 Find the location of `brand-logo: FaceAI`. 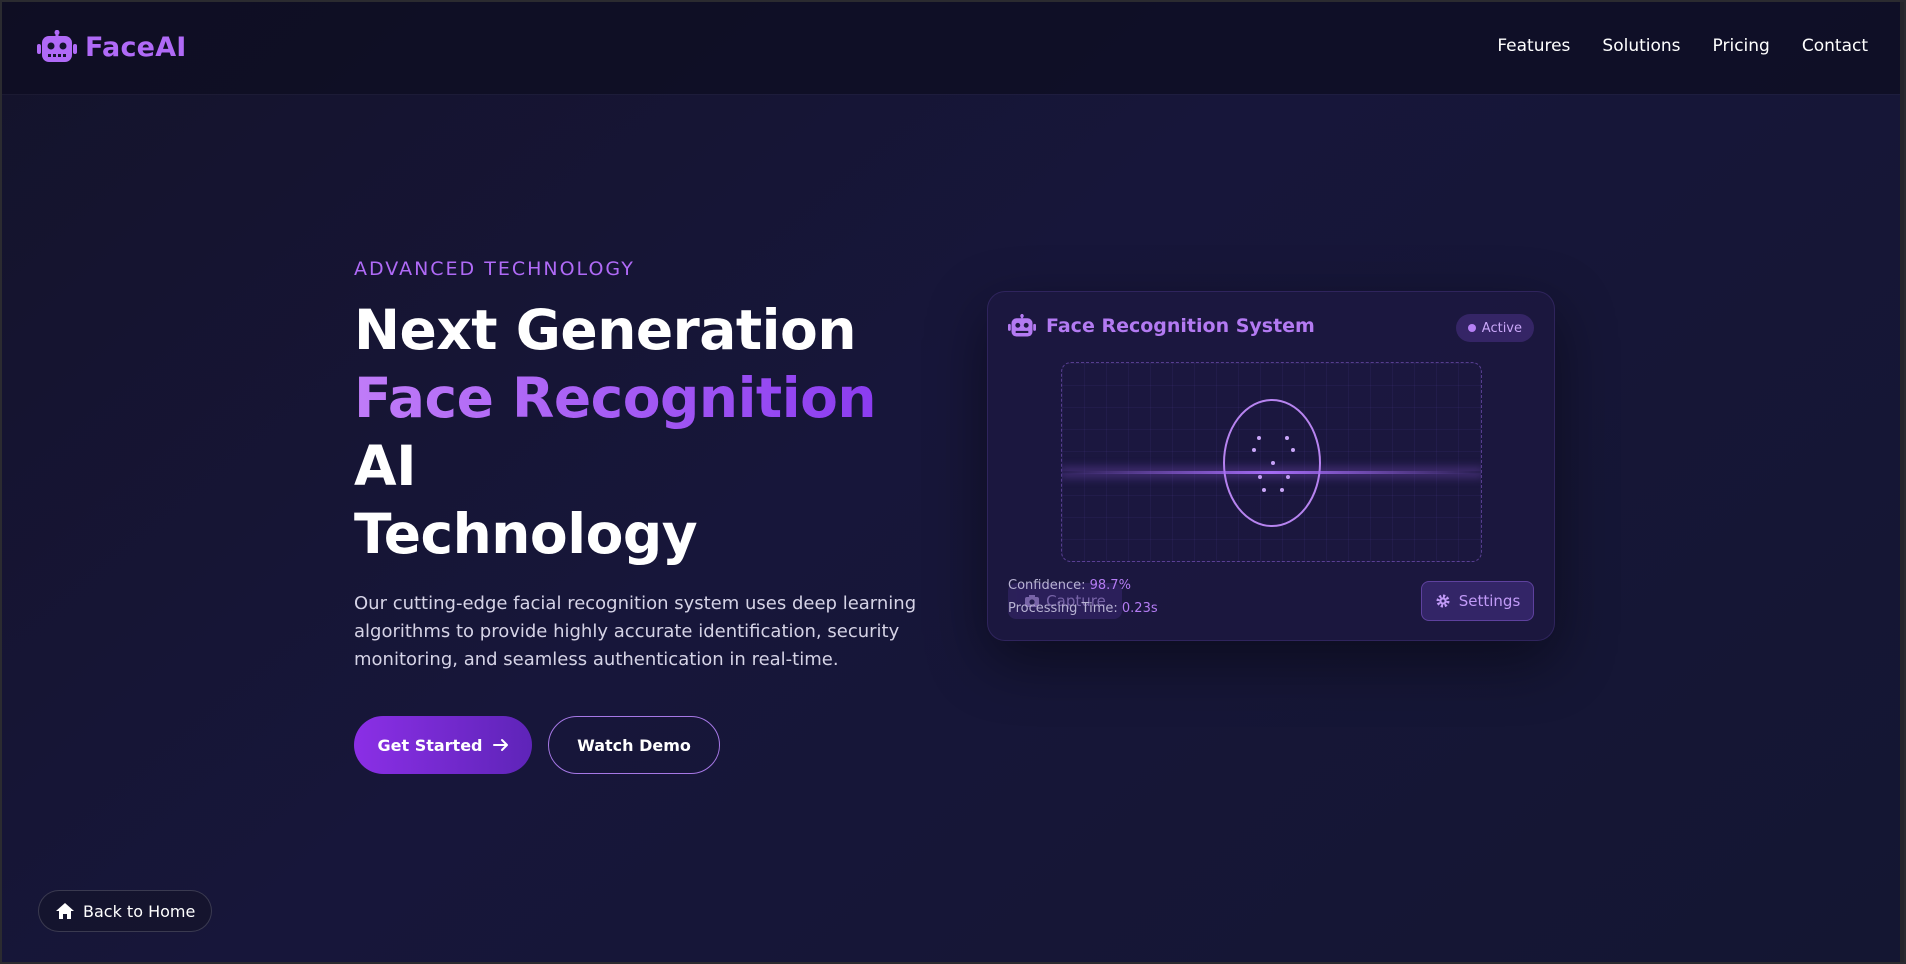

brand-logo: FaceAI is located at coordinates (112, 47).